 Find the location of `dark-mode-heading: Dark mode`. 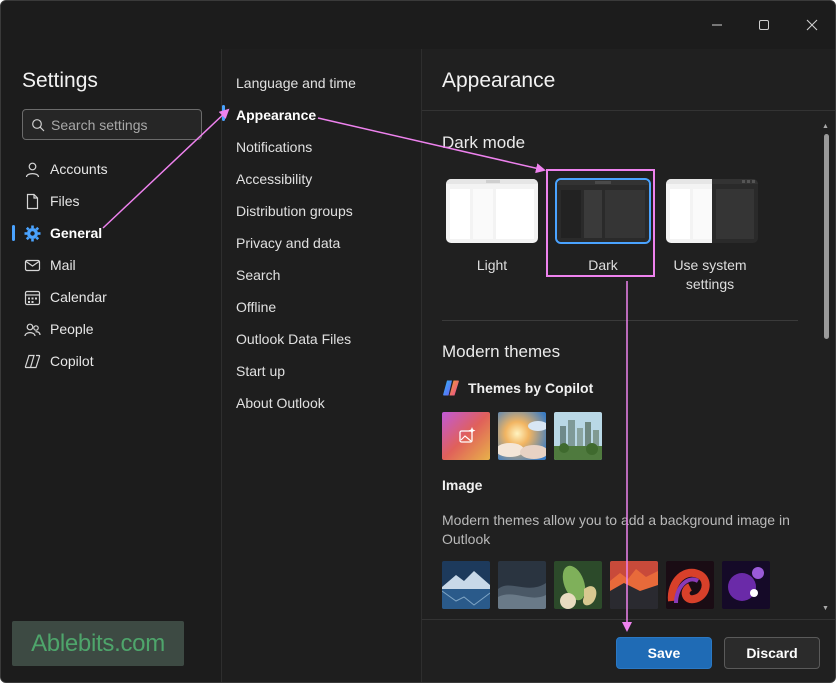

dark-mode-heading: Dark mode is located at coordinates (484, 142).